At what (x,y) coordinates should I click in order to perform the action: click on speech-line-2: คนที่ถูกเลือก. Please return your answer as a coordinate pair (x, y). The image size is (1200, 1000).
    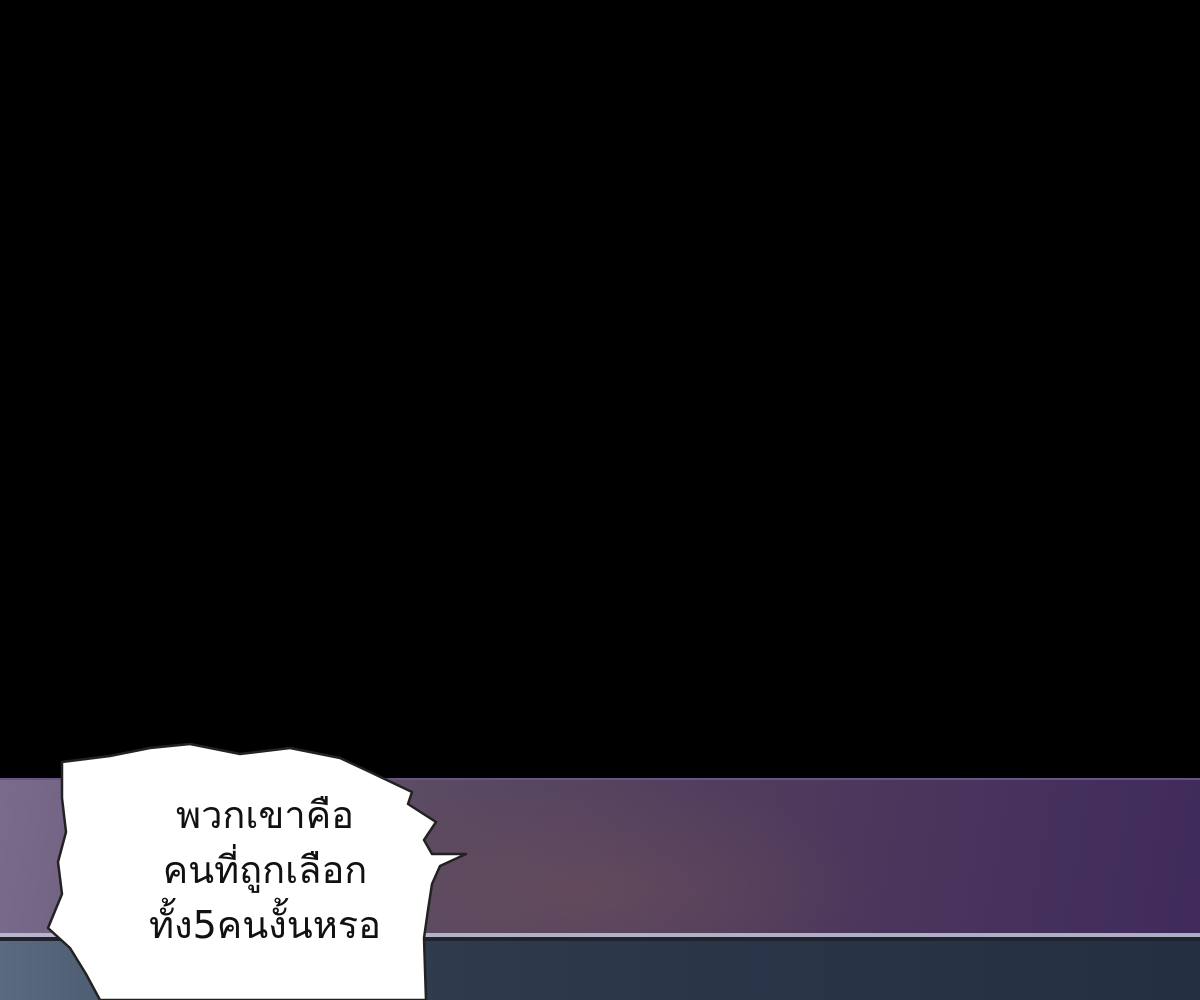
    Looking at the image, I should click on (265, 870).